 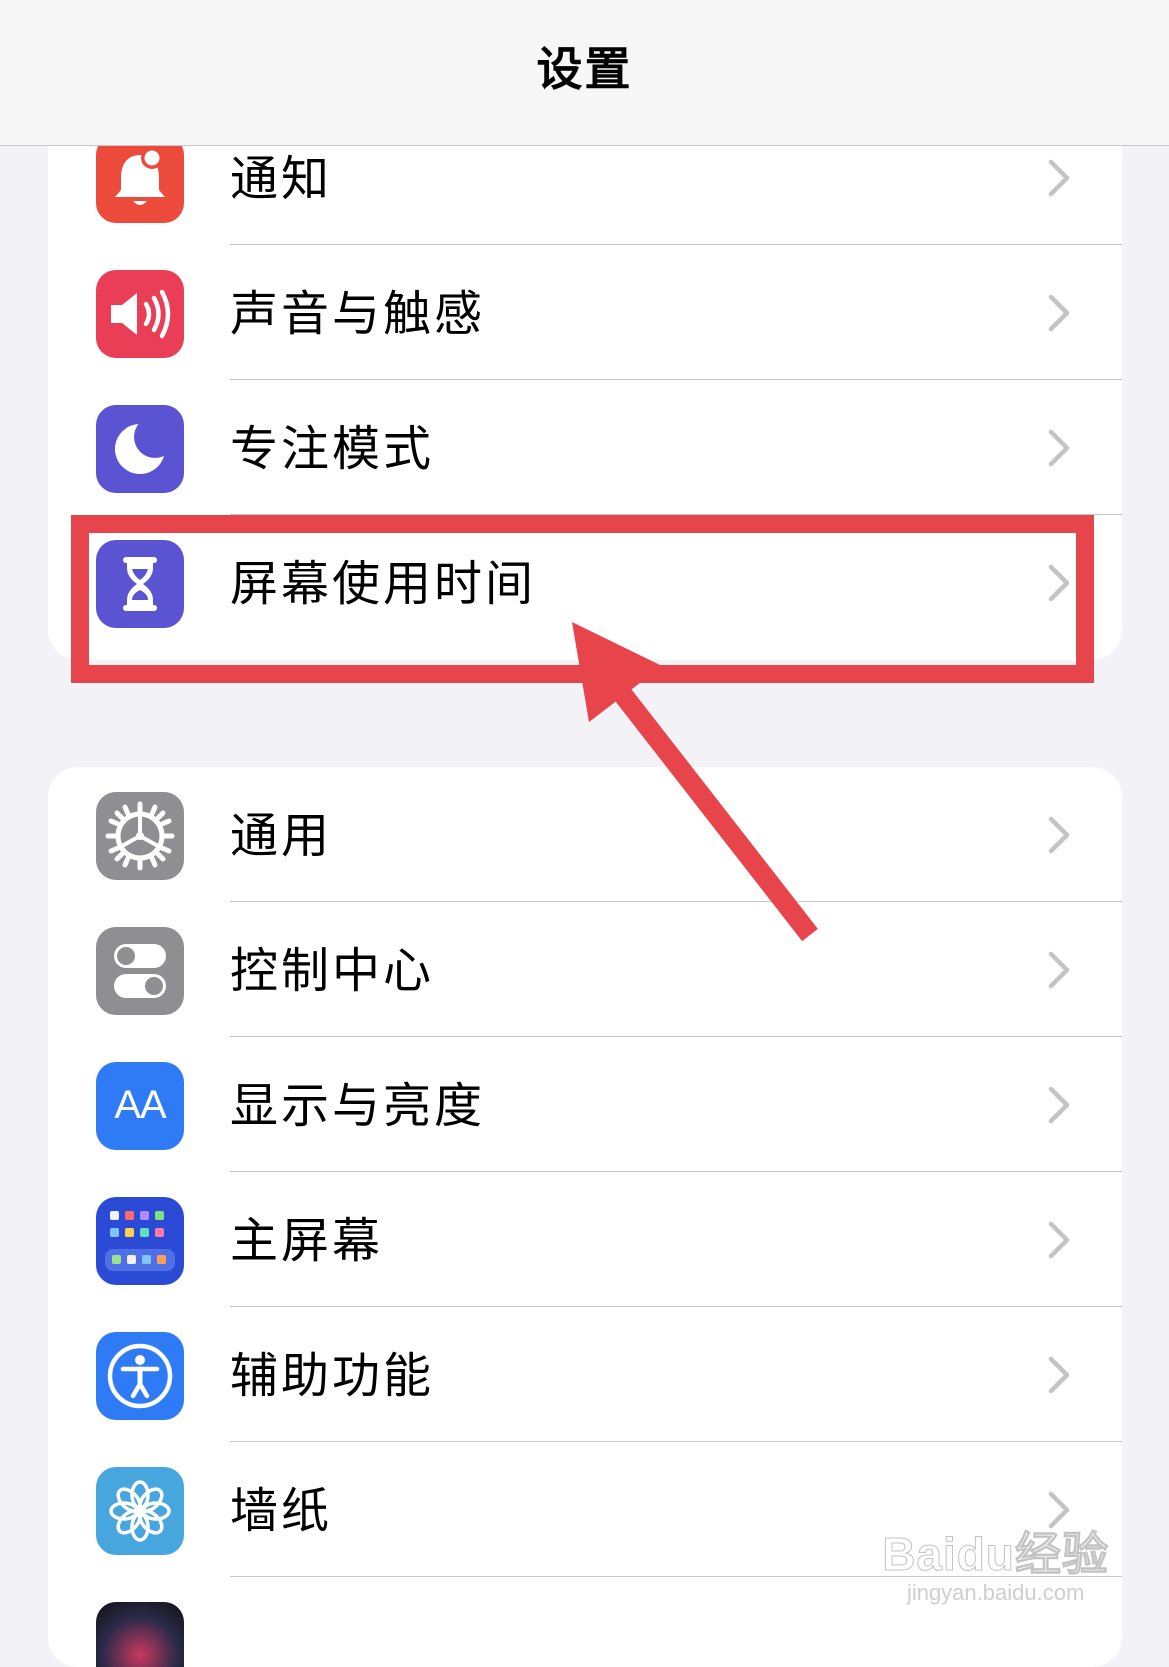 I want to click on hourglass-icon, so click(x=140, y=584).